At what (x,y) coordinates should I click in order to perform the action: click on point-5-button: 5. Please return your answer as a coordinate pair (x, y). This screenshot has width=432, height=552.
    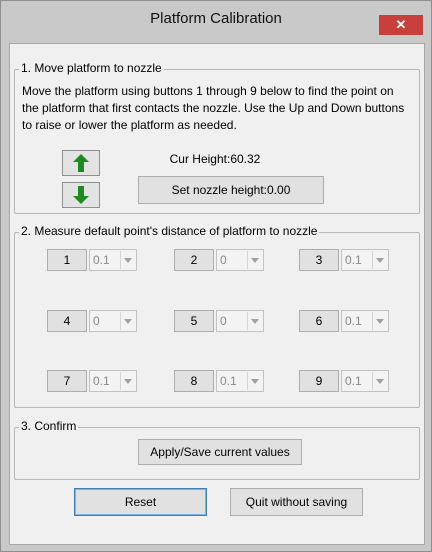
    Looking at the image, I should click on (194, 321).